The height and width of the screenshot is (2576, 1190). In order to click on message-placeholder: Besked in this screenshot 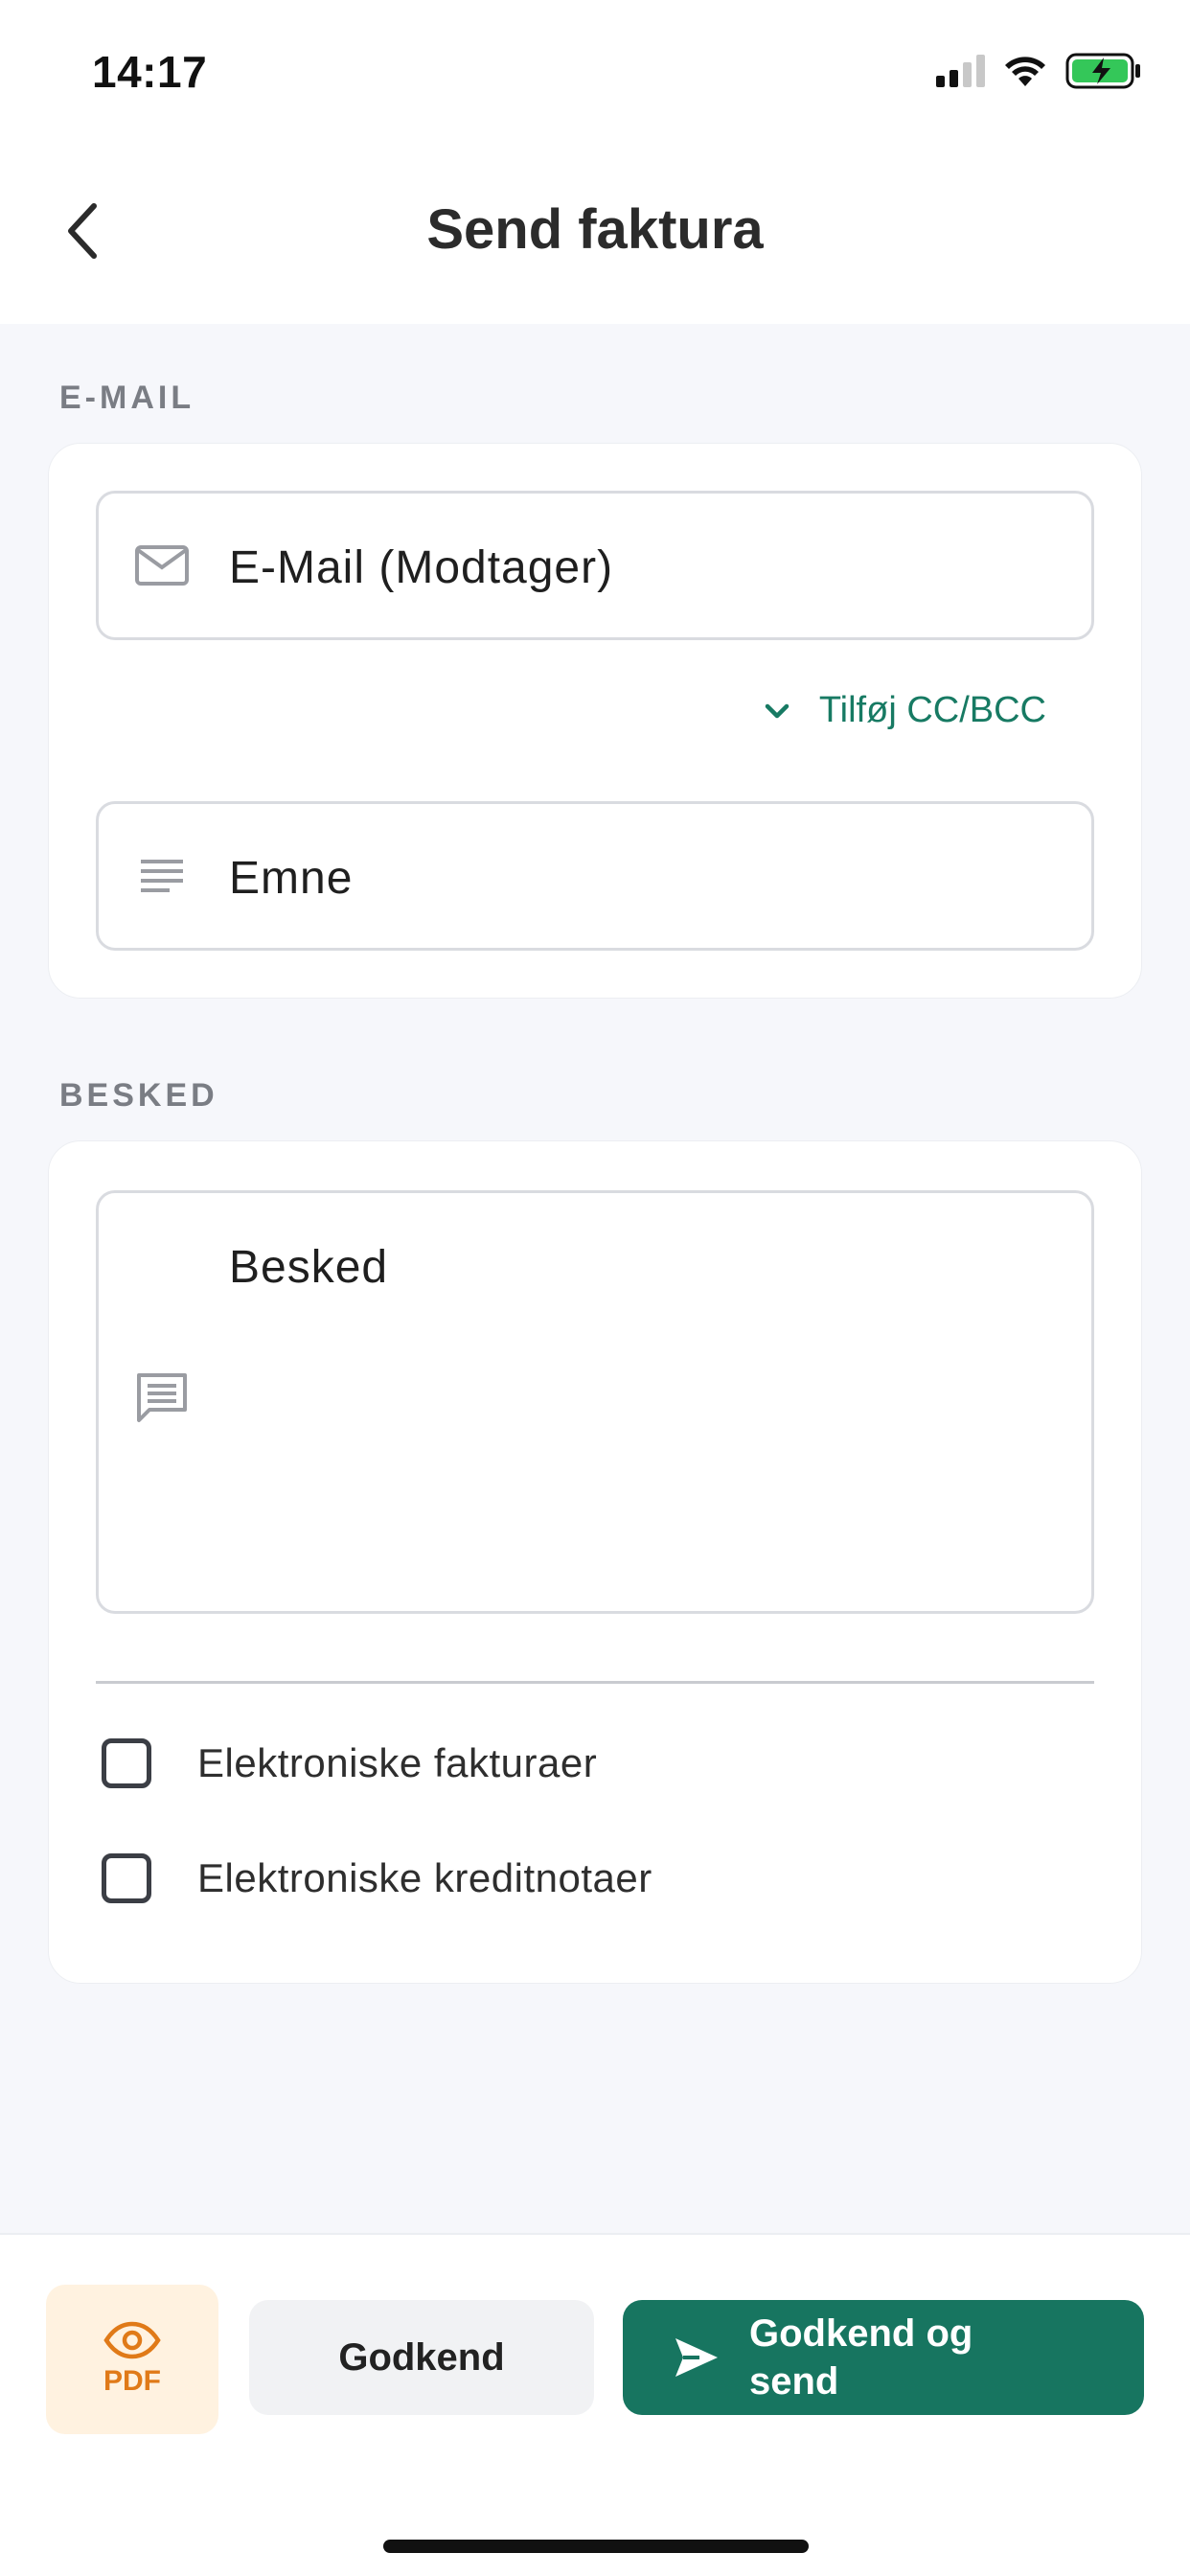, I will do `click(309, 1267)`.